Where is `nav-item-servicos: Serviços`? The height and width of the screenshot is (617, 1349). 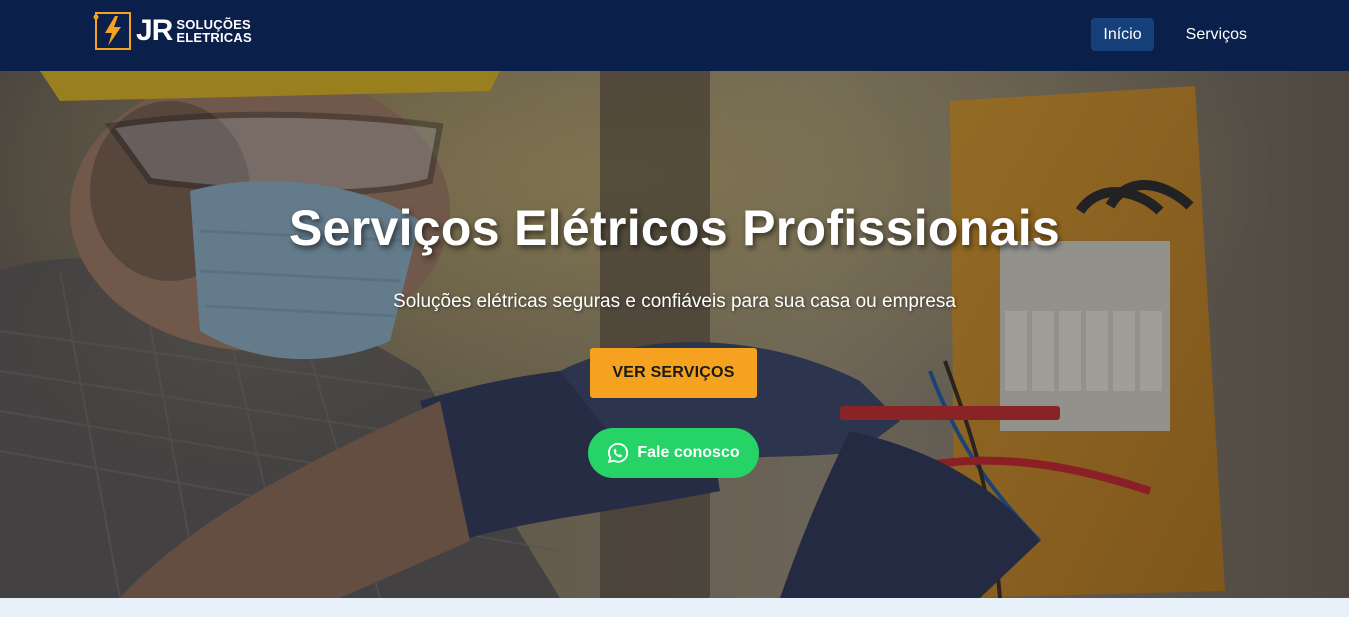 nav-item-servicos: Serviços is located at coordinates (1216, 34).